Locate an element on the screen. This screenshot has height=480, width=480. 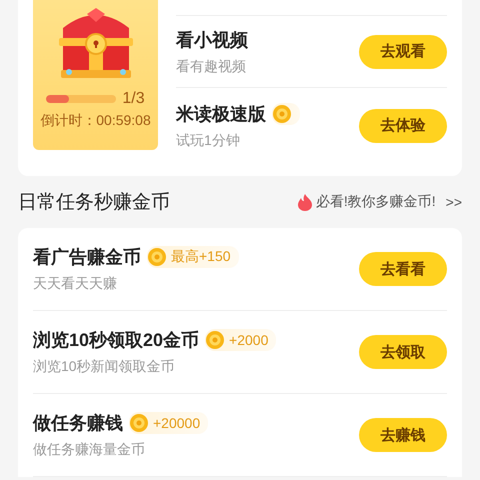
reward-badge: +20000 is located at coordinates (168, 423).